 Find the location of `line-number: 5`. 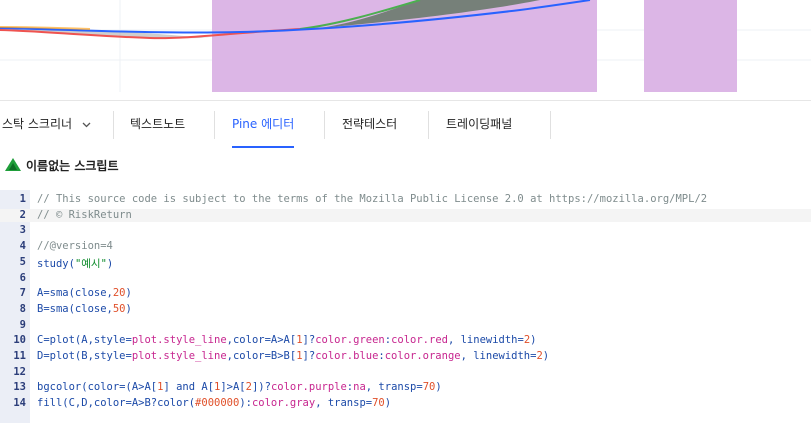

line-number: 5 is located at coordinates (22, 261).